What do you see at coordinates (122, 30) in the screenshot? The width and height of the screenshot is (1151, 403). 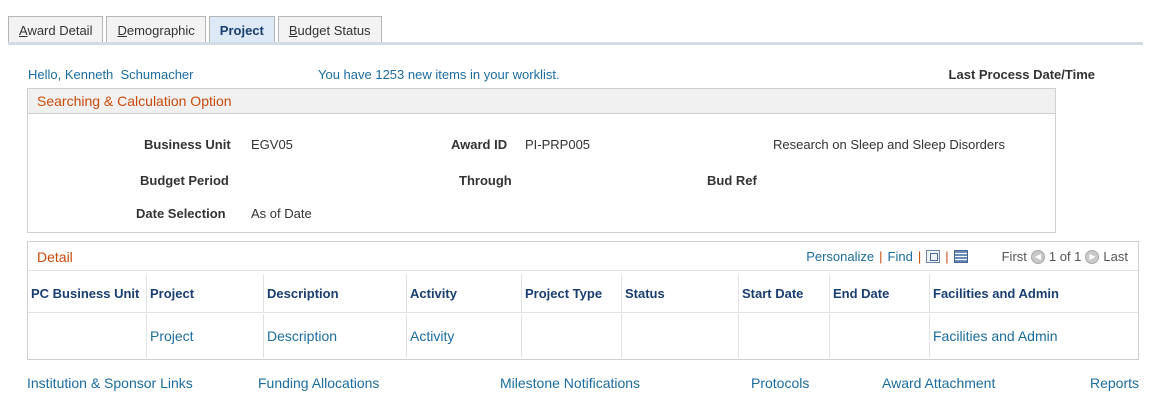 I see `tab-accesskey: D` at bounding box center [122, 30].